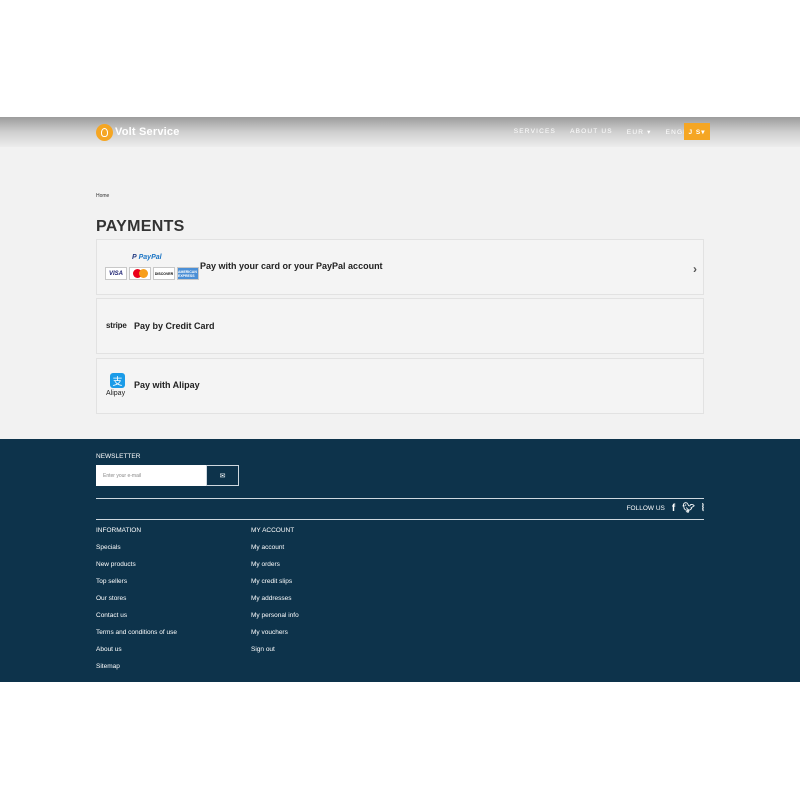 The image size is (800, 800). What do you see at coordinates (116, 393) in the screenshot?
I see `alipay-logo-text: Alipay` at bounding box center [116, 393].